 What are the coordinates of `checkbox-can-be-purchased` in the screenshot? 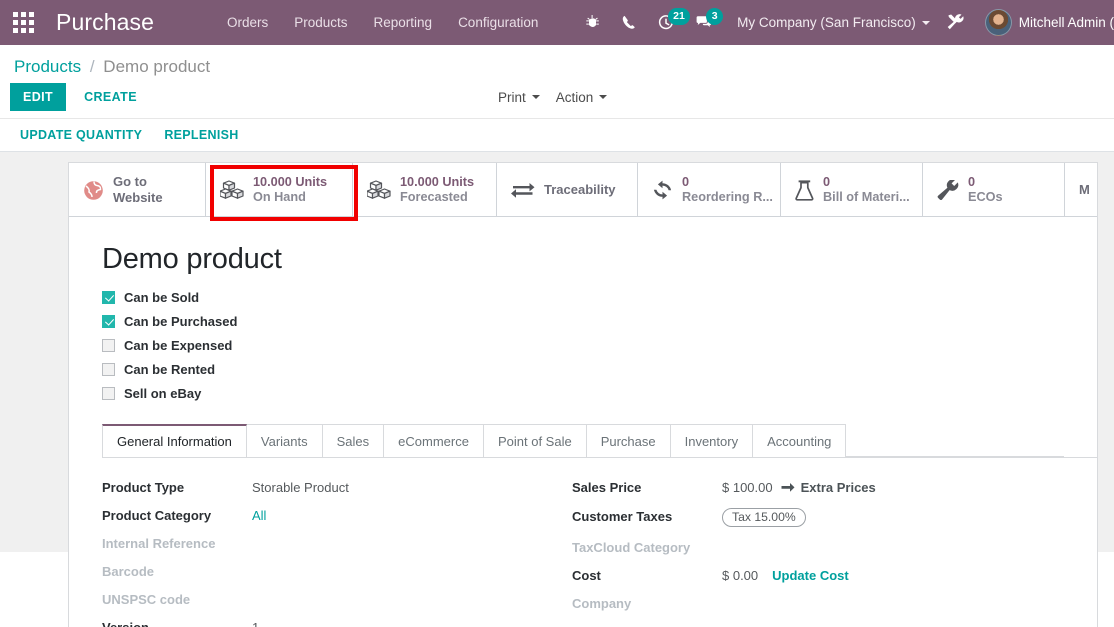 It's located at (108, 321).